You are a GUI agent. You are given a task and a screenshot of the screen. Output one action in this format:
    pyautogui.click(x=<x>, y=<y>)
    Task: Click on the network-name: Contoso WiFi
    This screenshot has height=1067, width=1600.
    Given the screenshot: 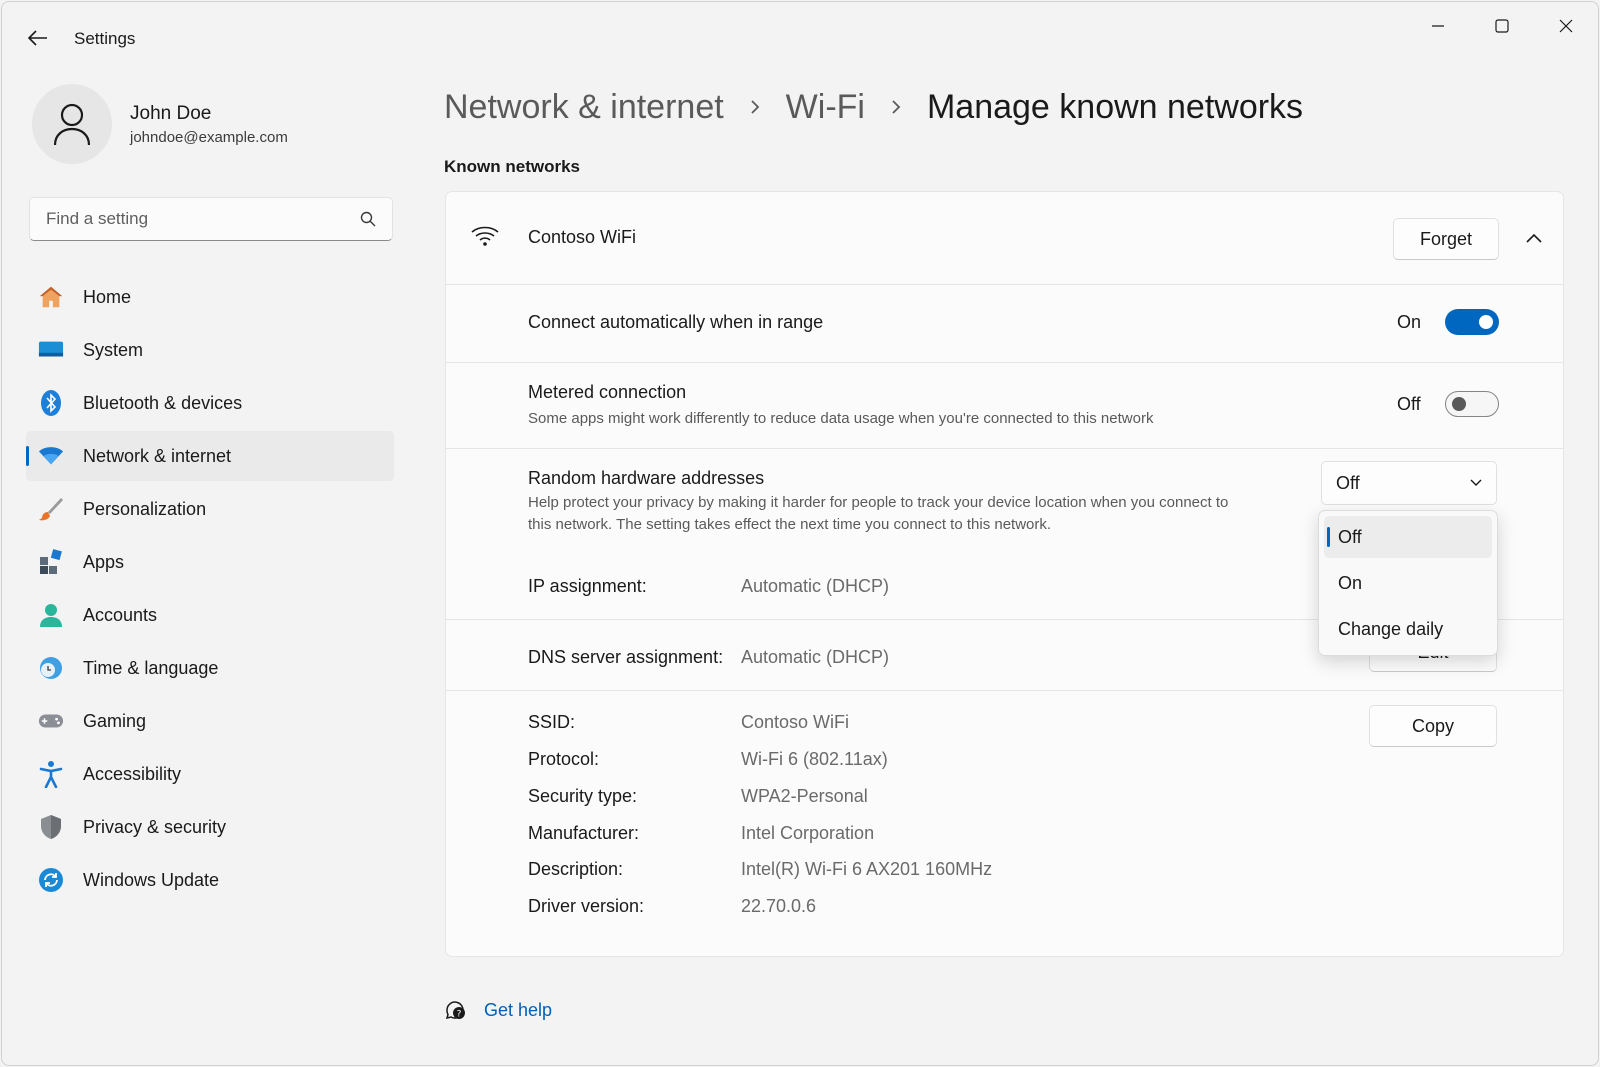 What is the action you would take?
    pyautogui.click(x=582, y=237)
    